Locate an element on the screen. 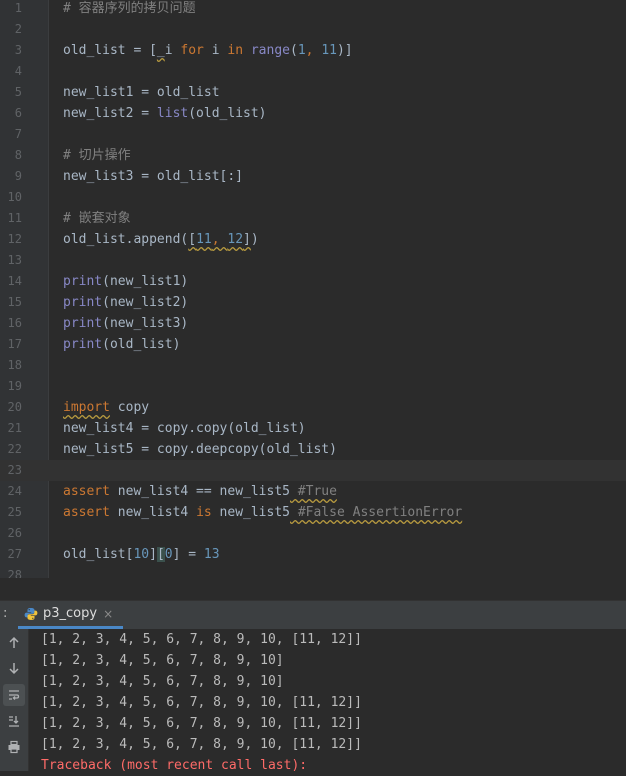  line-number: 18 is located at coordinates (14, 365).